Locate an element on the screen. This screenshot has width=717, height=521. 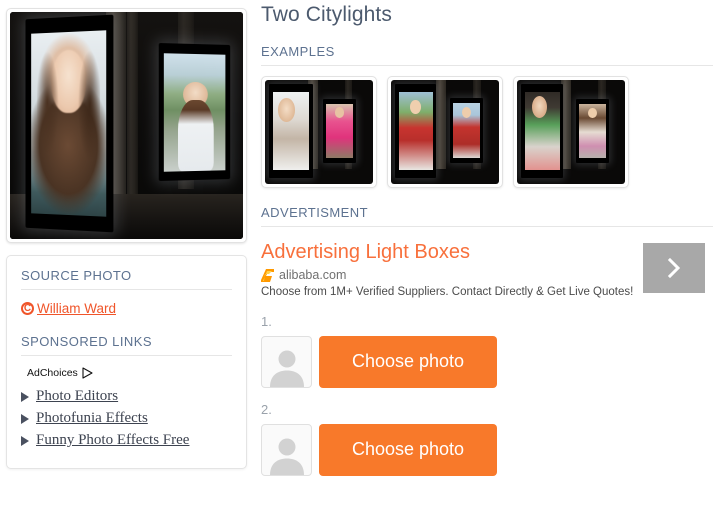
source-photo-author-row: C William Ward is located at coordinates (126, 308).